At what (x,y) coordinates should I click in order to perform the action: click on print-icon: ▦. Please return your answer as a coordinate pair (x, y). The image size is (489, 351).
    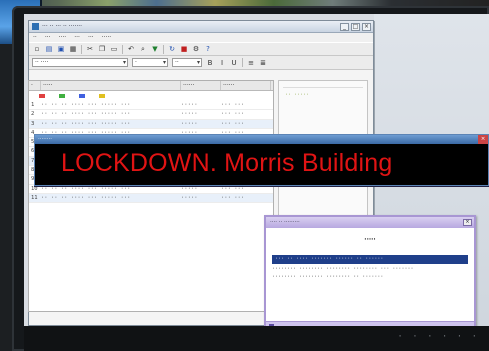
    Looking at the image, I should click on (73, 49).